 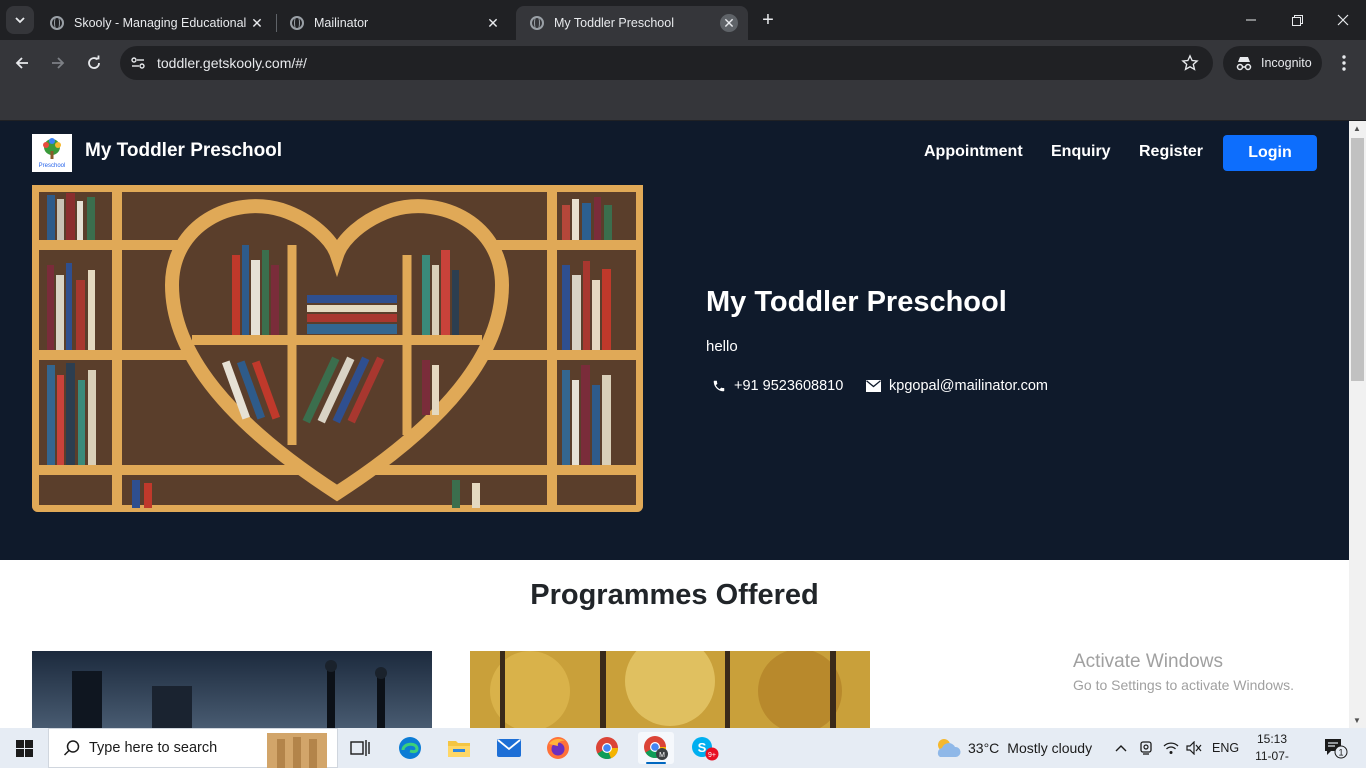 What do you see at coordinates (1270, 153) in the screenshot?
I see `login-button: Login` at bounding box center [1270, 153].